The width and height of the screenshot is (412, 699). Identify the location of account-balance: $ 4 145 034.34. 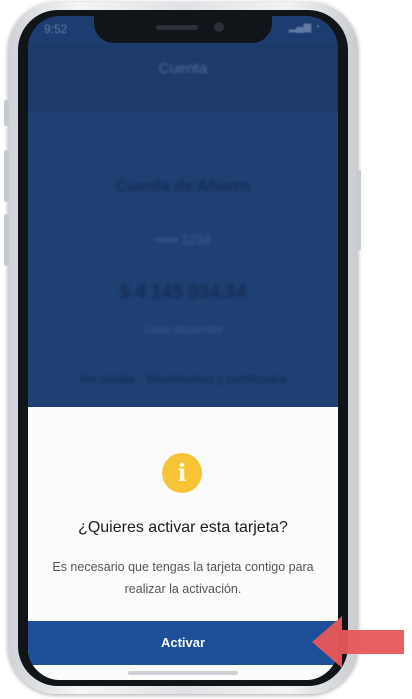
(183, 292).